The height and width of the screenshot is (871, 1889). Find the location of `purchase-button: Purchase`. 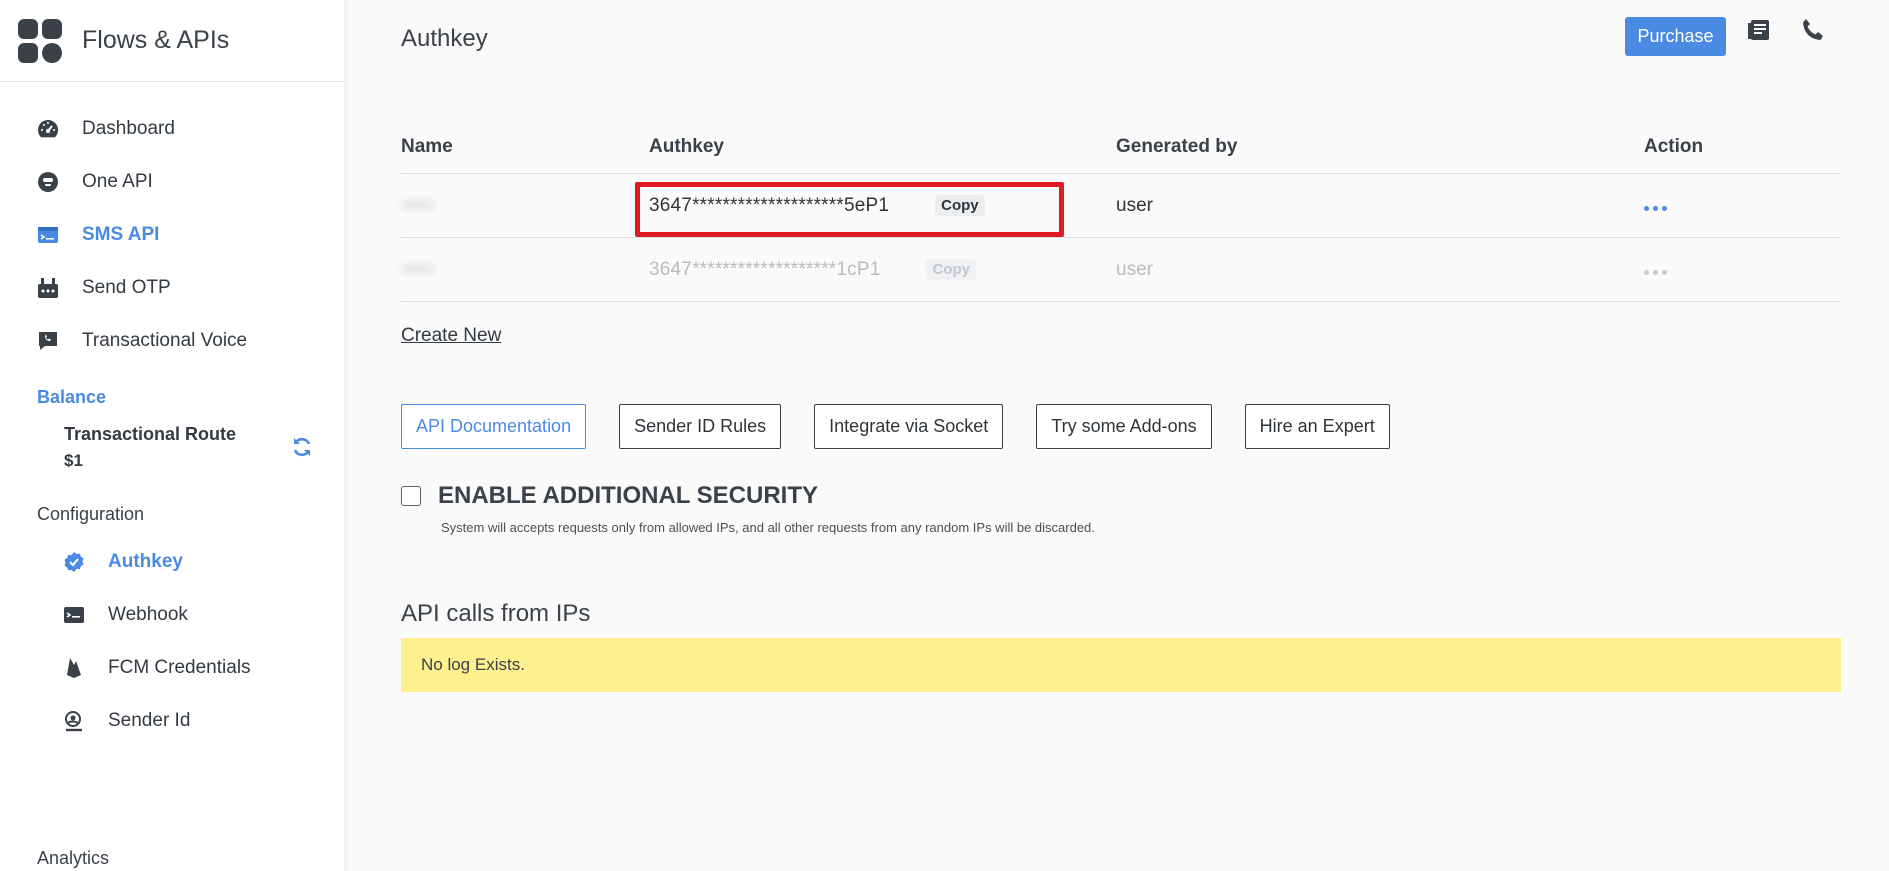

purchase-button: Purchase is located at coordinates (1675, 36).